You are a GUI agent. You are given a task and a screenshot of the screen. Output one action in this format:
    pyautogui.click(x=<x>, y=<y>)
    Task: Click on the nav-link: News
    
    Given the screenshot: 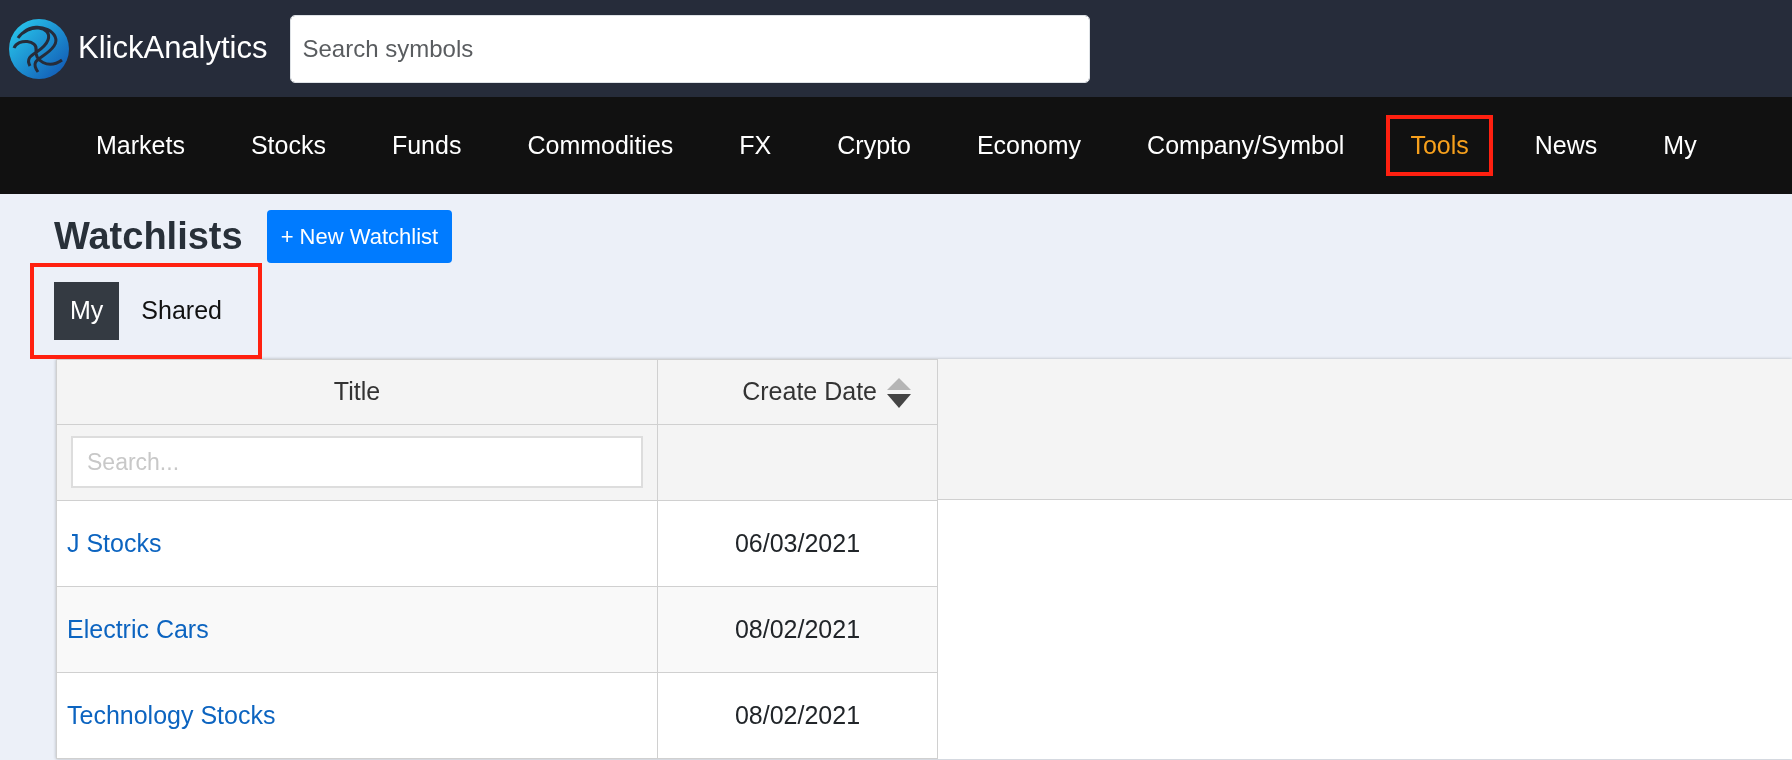 What is the action you would take?
    pyautogui.click(x=1566, y=145)
    